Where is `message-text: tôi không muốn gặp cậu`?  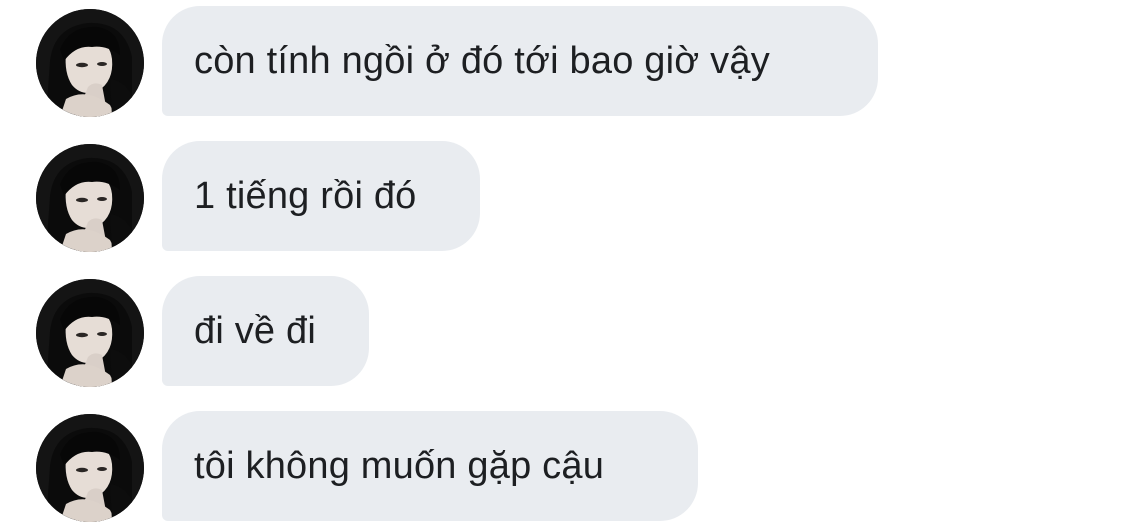
message-text: tôi không muốn gặp cậu is located at coordinates (399, 465).